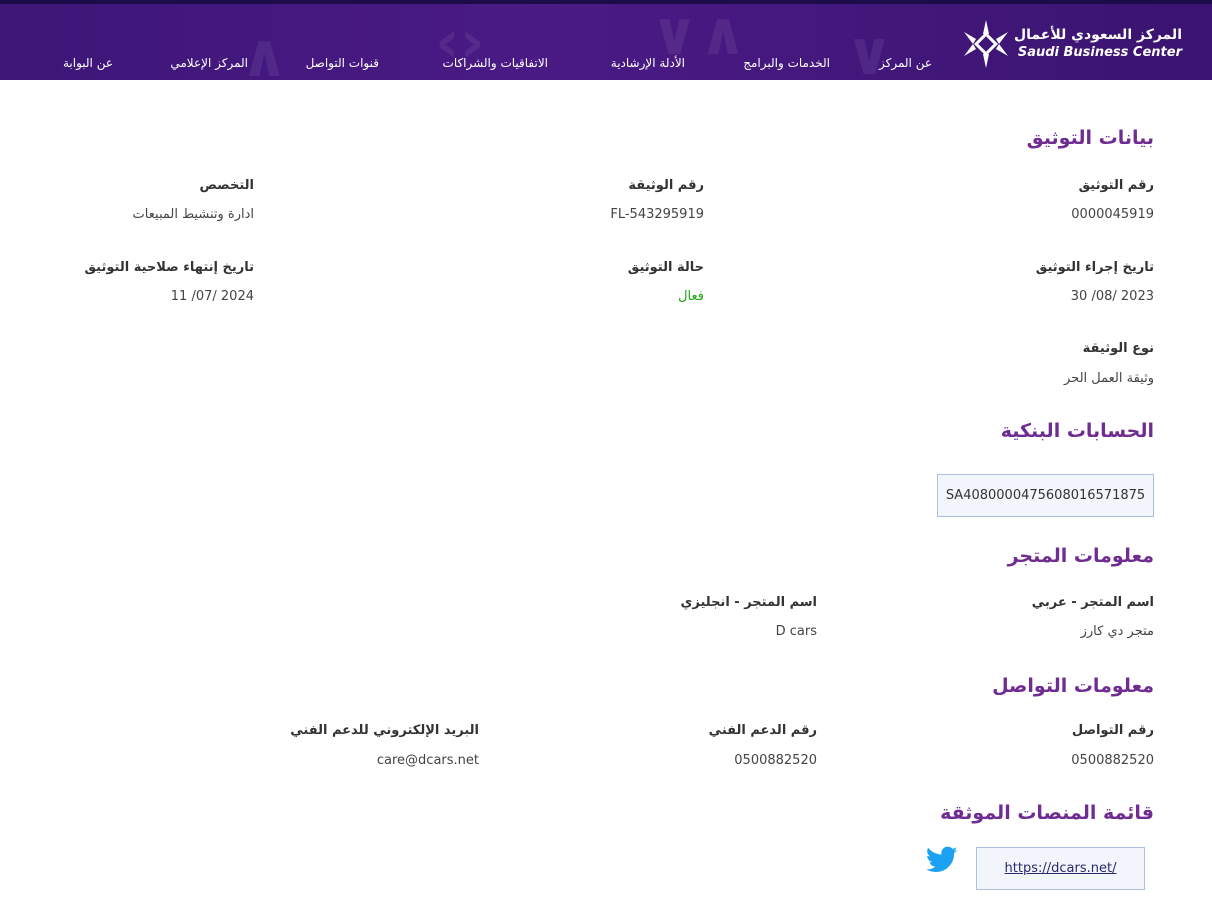  I want to click on cert-date-value: 2023 /08/ 30, so click(1112, 296).